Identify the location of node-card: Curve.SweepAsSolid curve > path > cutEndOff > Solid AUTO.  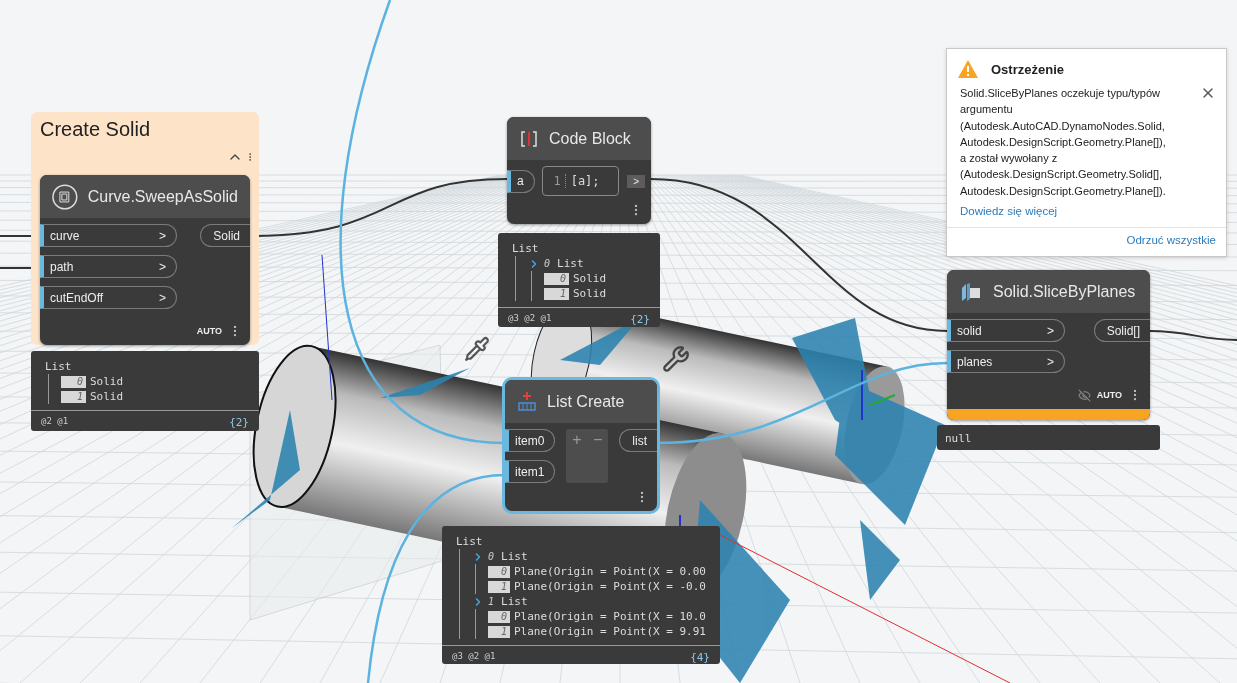
(145, 260).